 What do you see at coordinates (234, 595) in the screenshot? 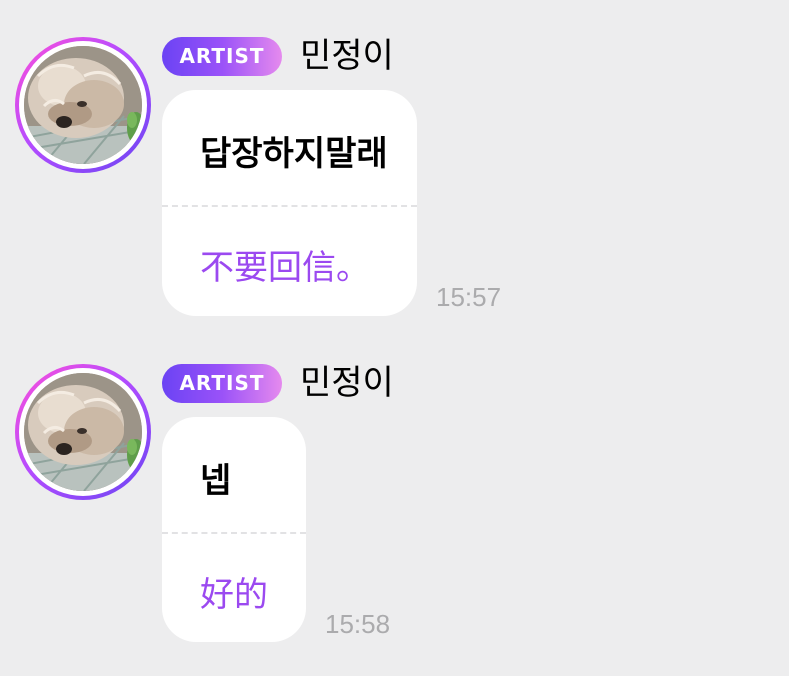
I see `translated-text: 好的` at bounding box center [234, 595].